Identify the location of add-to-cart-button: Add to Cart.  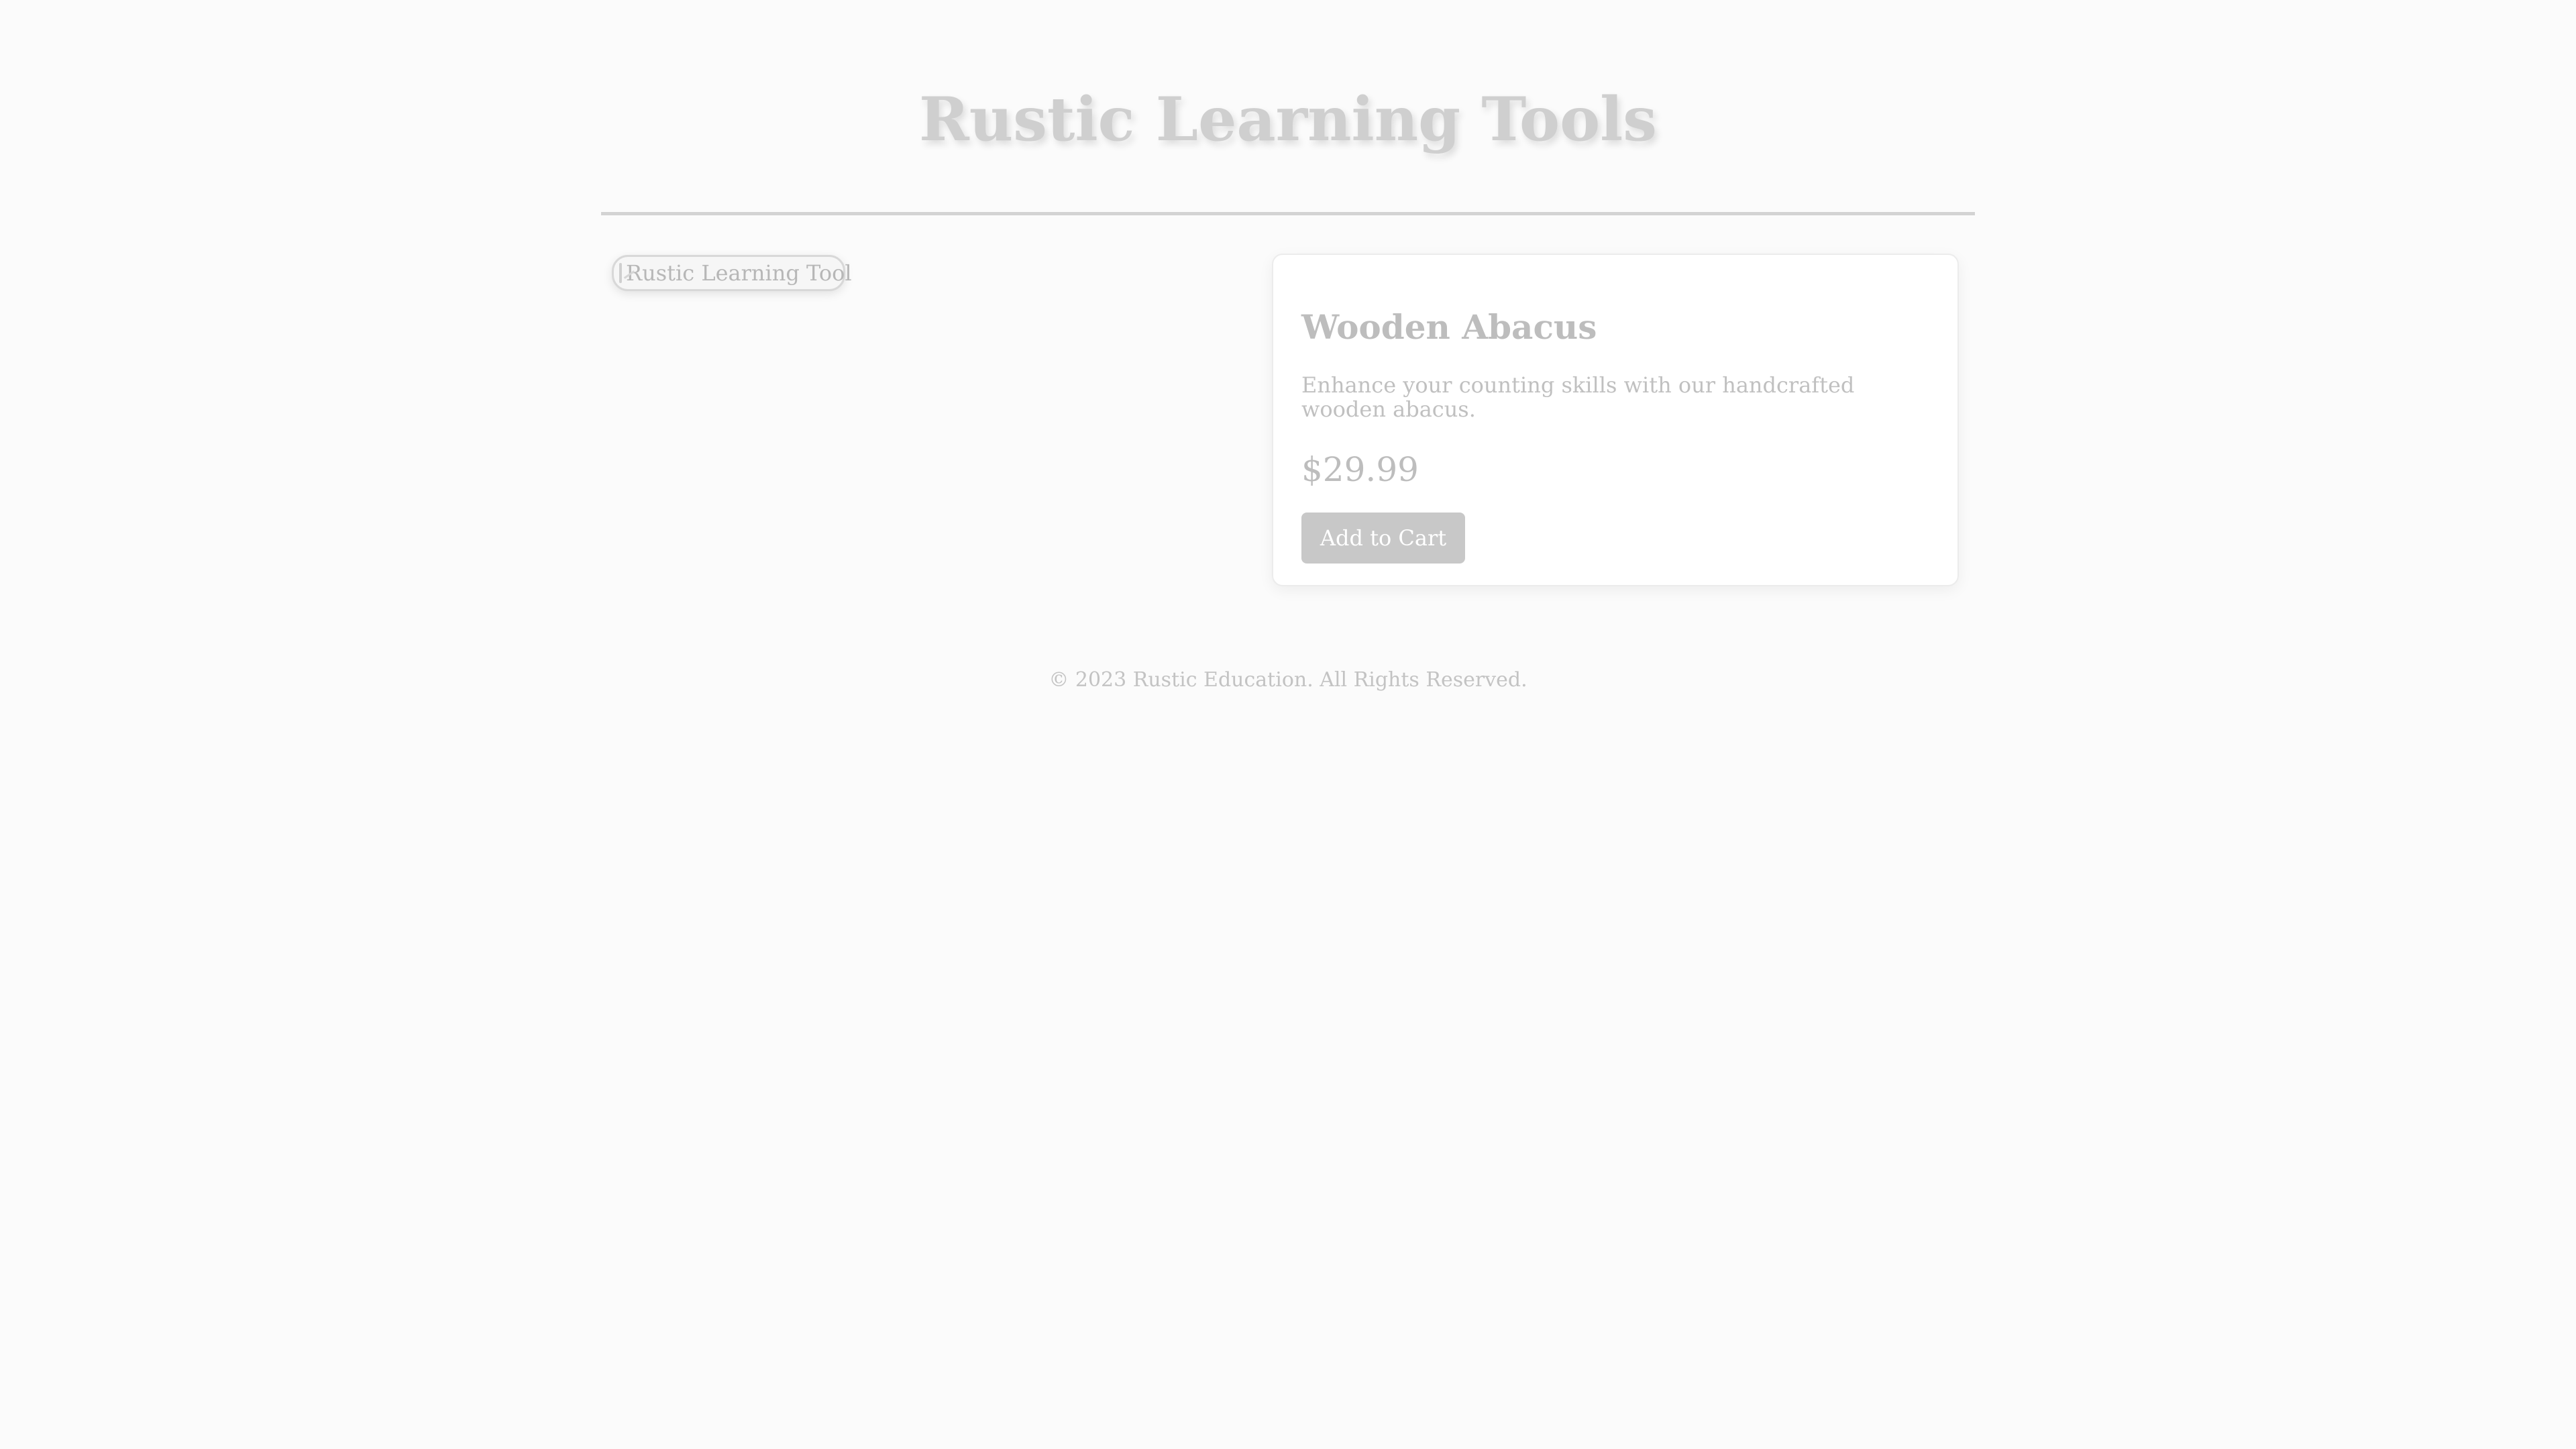
(1383, 538).